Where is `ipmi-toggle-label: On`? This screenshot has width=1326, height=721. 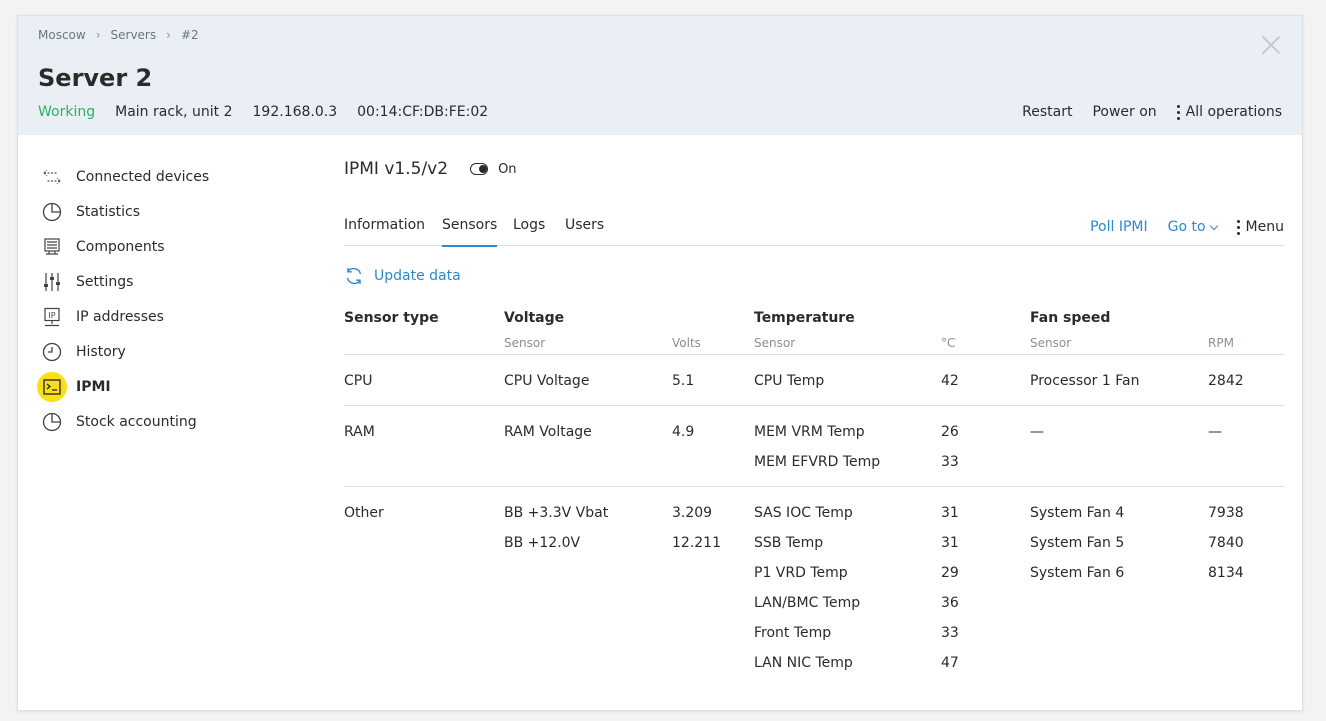
ipmi-toggle-label: On is located at coordinates (507, 169).